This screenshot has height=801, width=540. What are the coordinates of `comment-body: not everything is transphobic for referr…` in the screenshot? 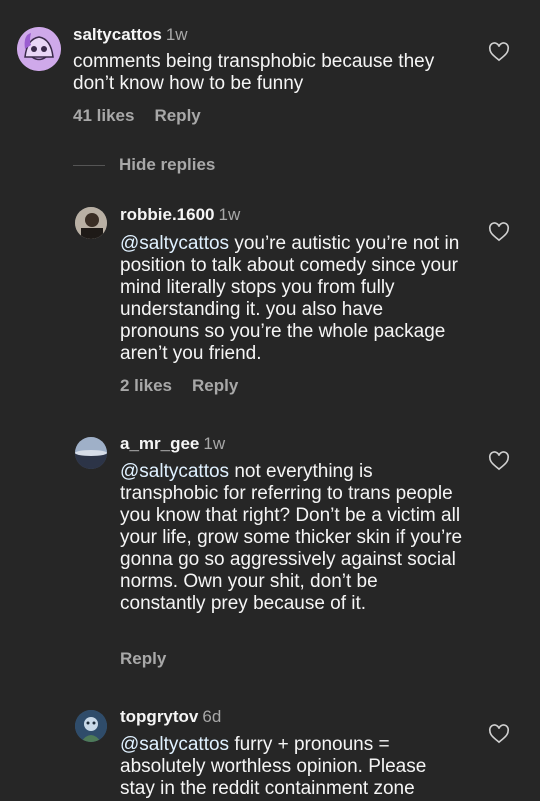 It's located at (291, 537).